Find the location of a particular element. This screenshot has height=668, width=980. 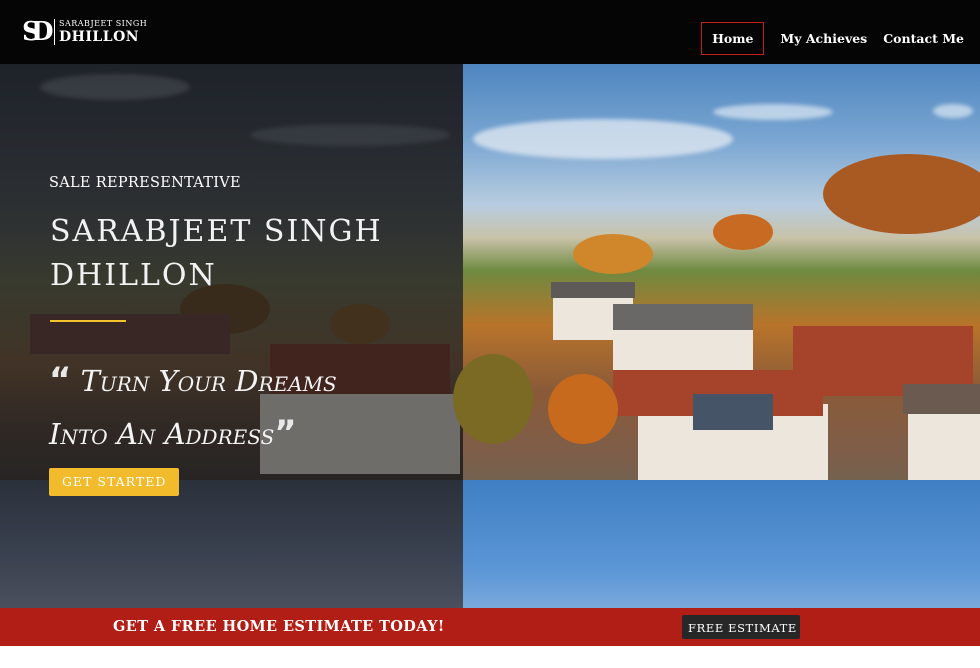

nav-home: Home is located at coordinates (733, 38).